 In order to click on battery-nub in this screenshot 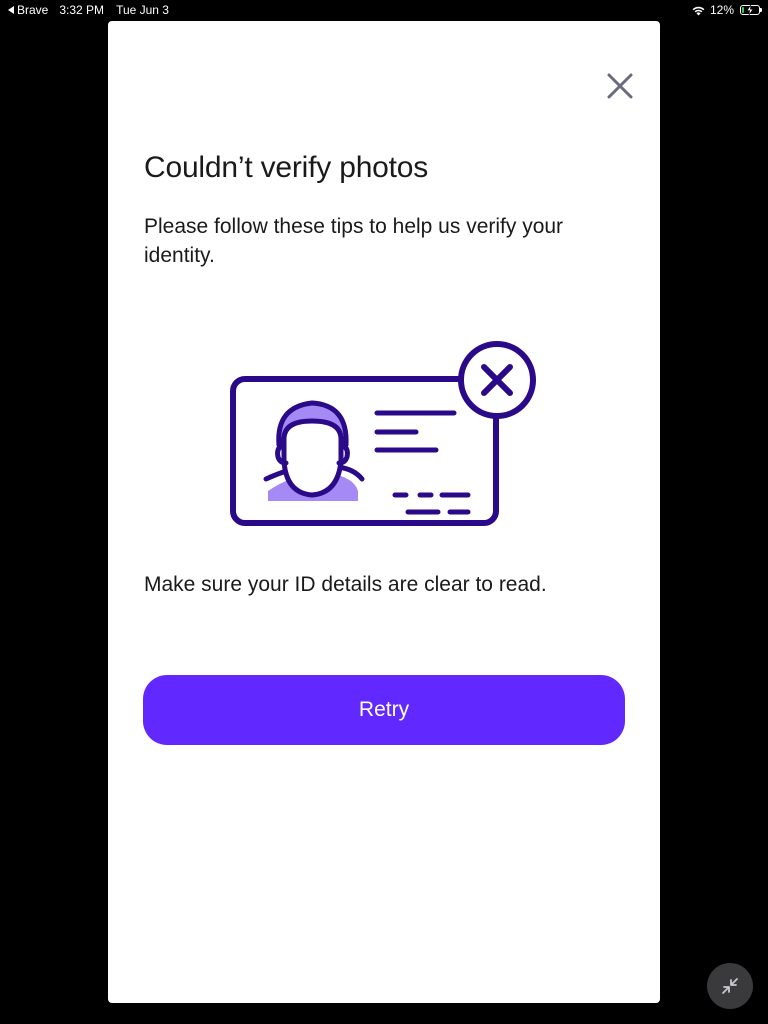, I will do `click(761, 10)`.